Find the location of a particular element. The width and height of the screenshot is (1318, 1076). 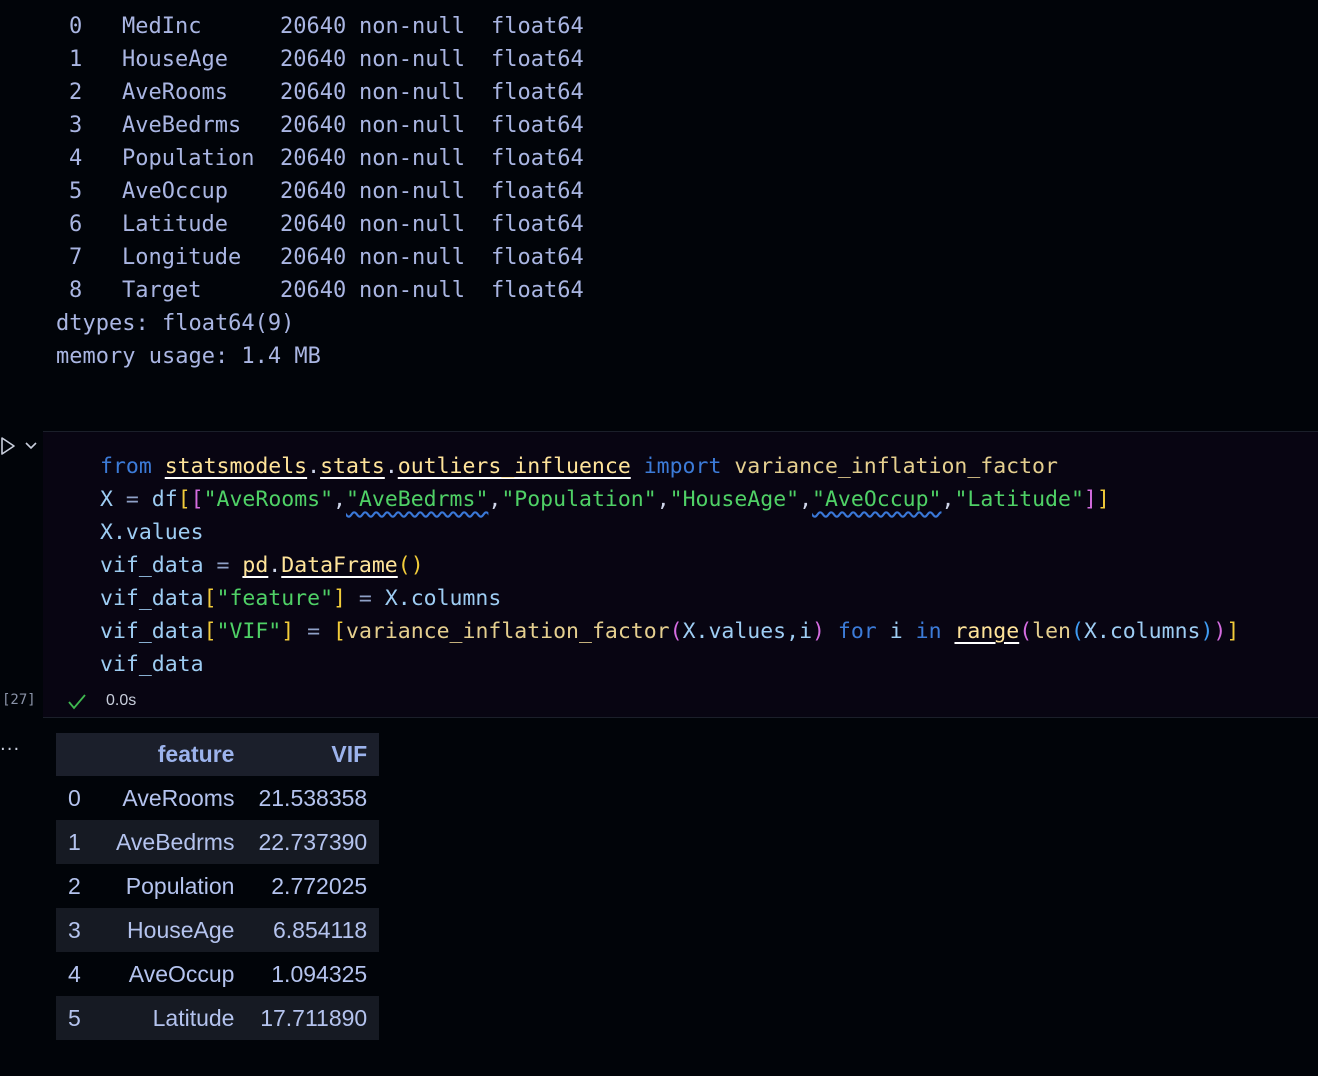

table-header-row: feature VIF is located at coordinates (218, 754).